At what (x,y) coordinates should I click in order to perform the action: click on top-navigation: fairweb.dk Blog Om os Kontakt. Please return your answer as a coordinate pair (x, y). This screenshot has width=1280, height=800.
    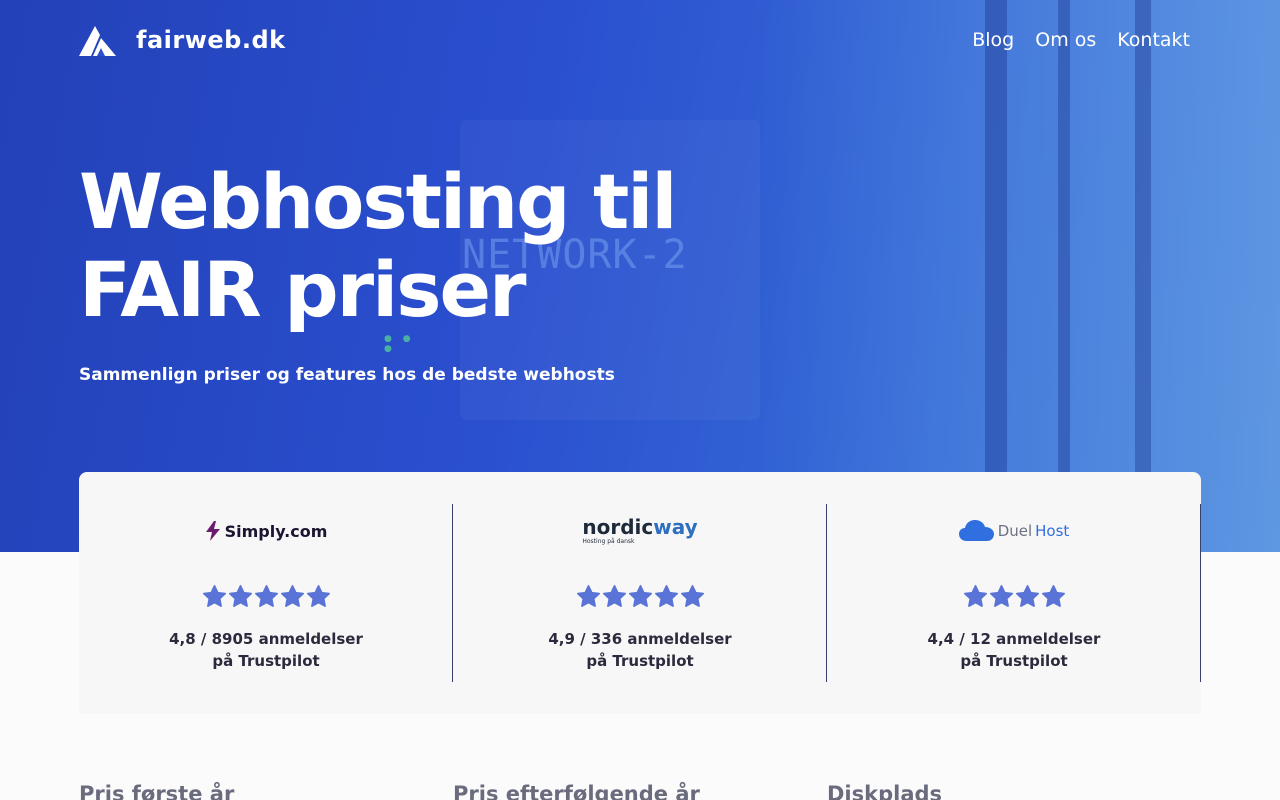
    Looking at the image, I should click on (634, 40).